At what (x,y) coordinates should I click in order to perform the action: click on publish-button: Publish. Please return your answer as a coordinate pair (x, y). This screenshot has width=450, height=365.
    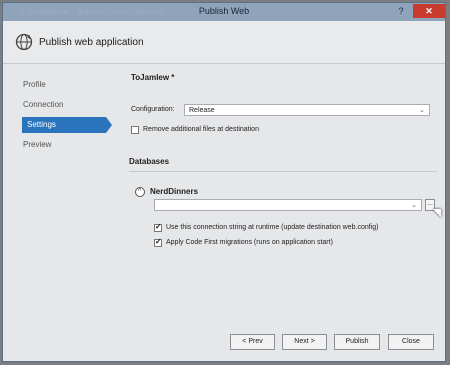
    Looking at the image, I should click on (357, 342).